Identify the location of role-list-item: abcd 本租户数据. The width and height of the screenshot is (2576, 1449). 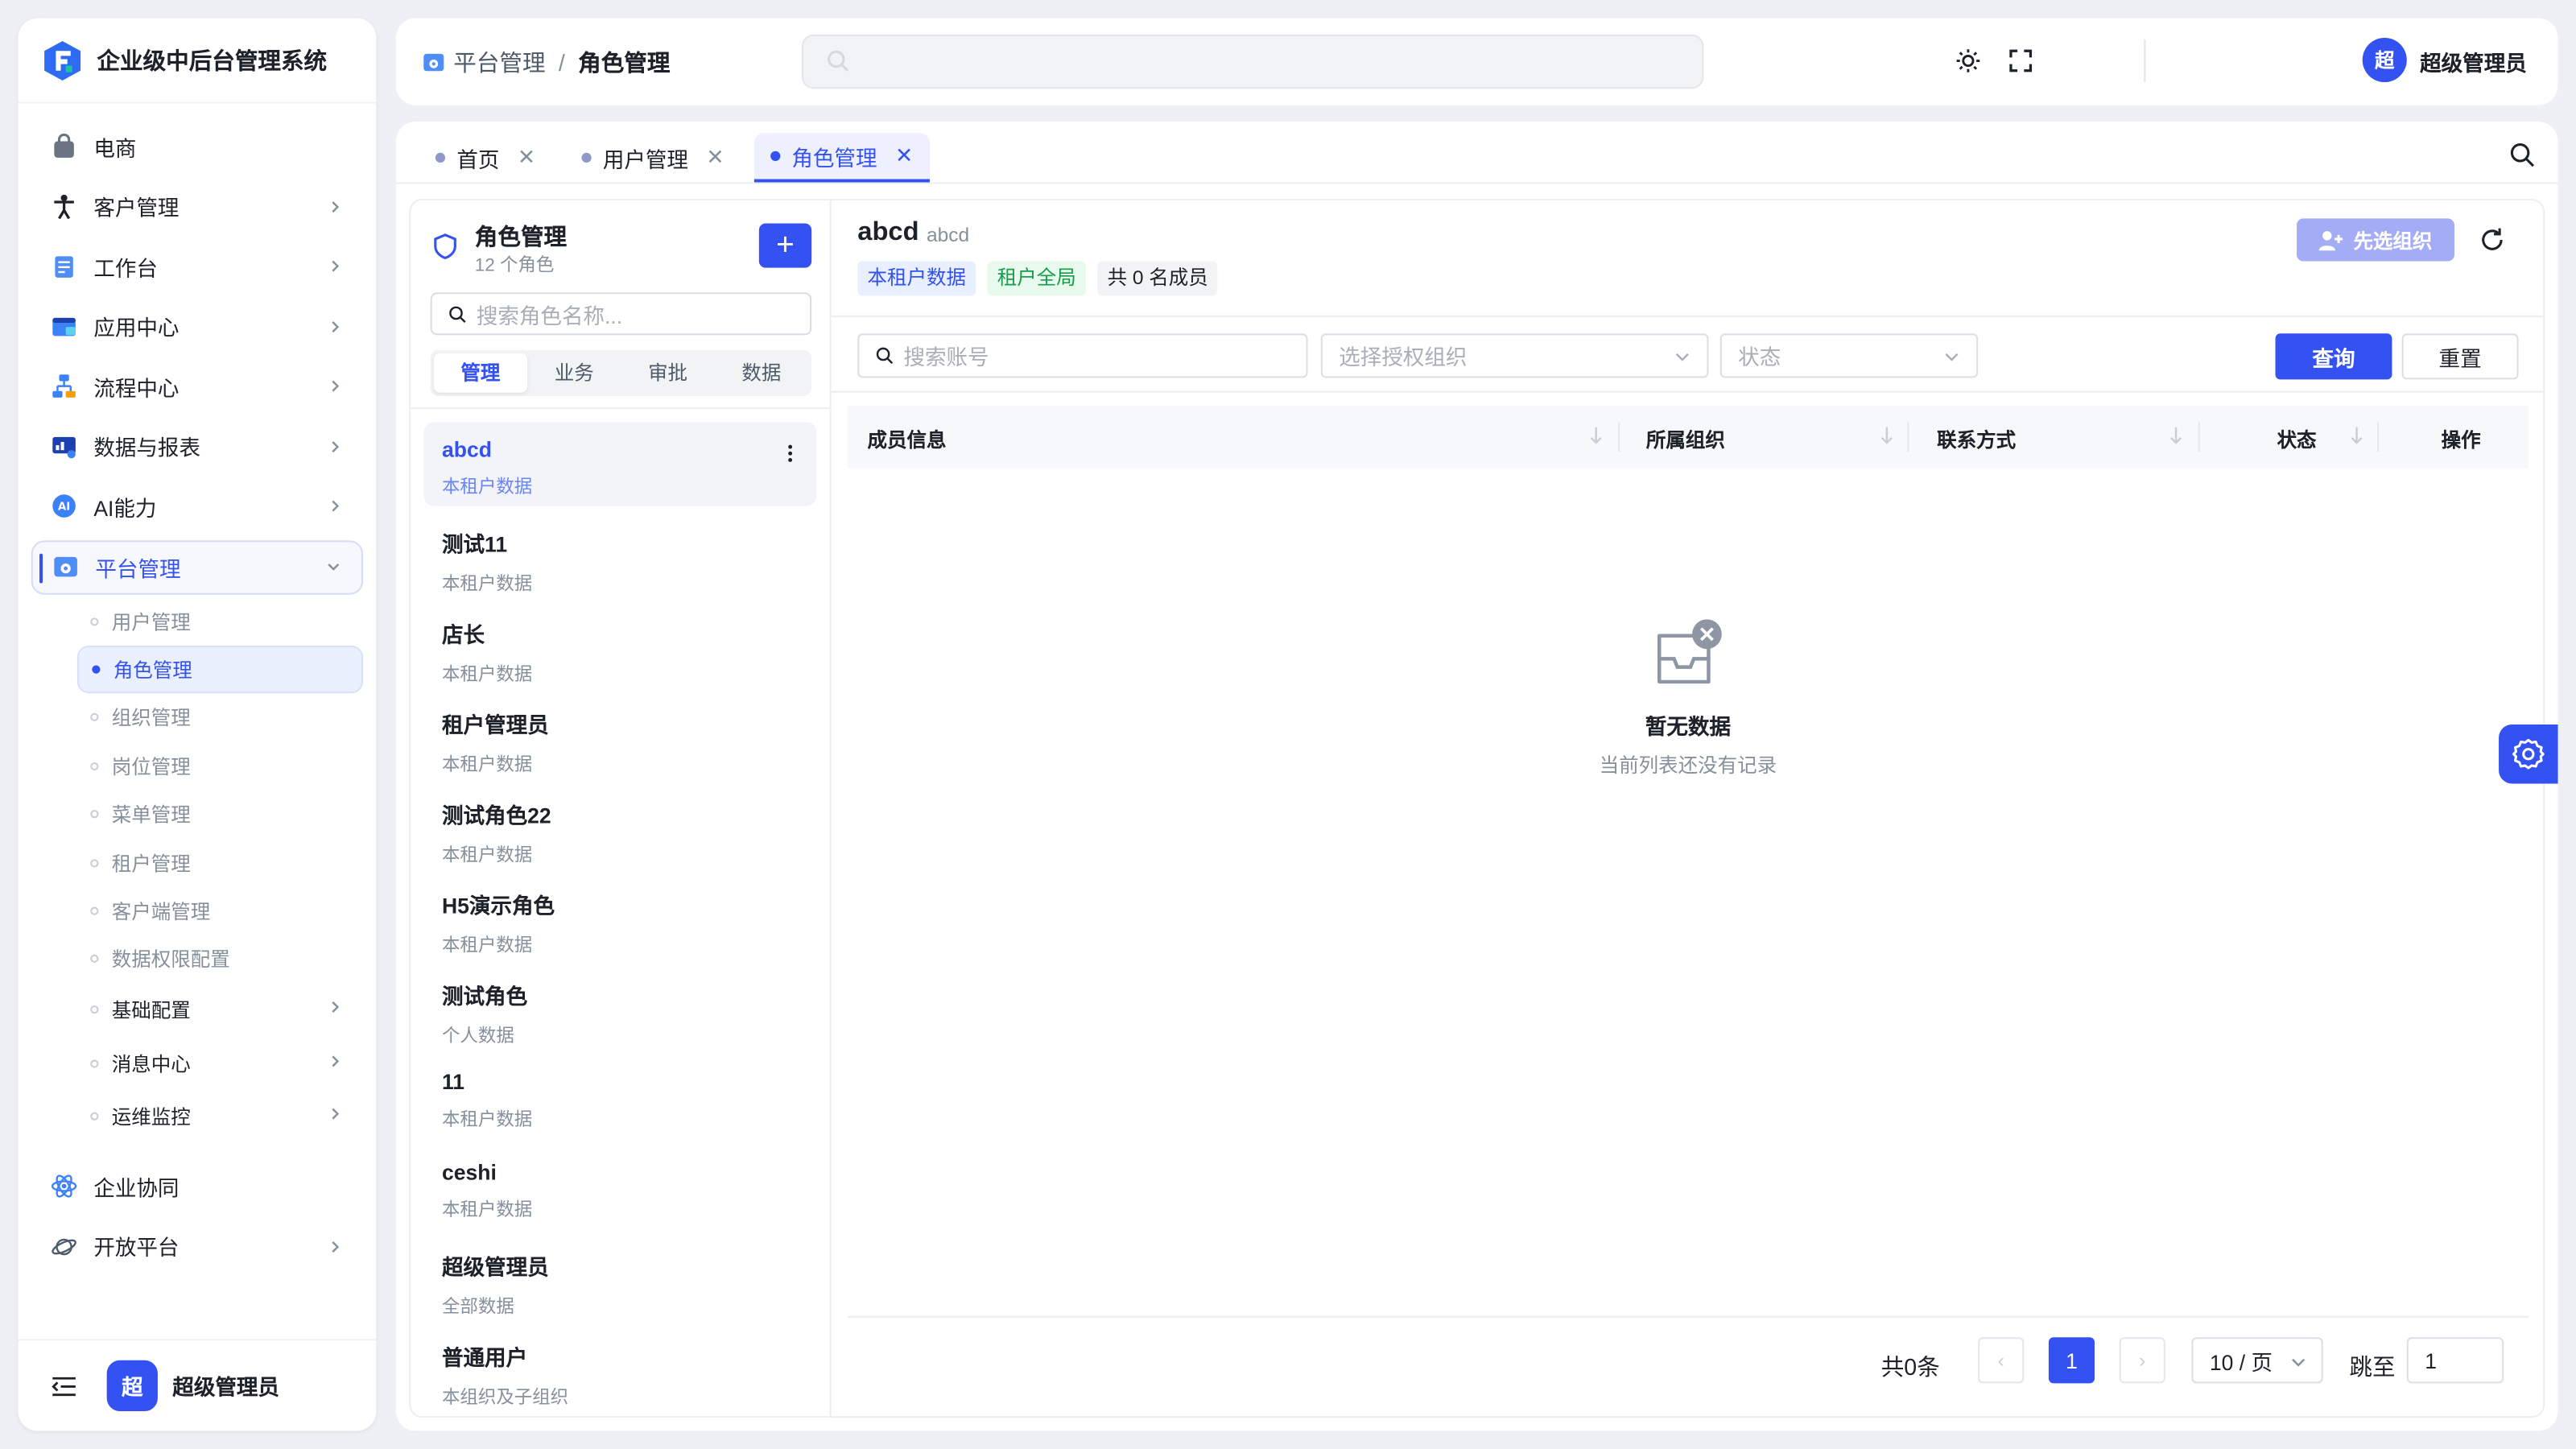
(620, 464).